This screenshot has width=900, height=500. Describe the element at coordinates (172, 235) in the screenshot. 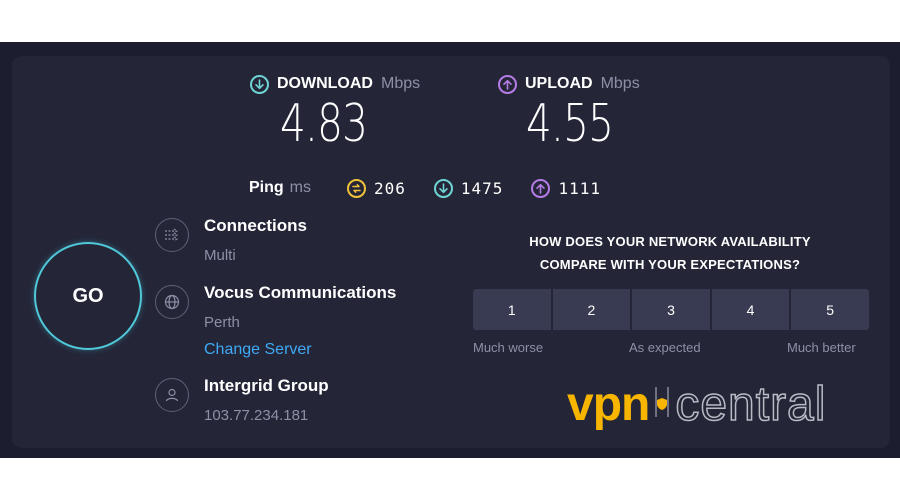

I see `connections-icon` at that location.